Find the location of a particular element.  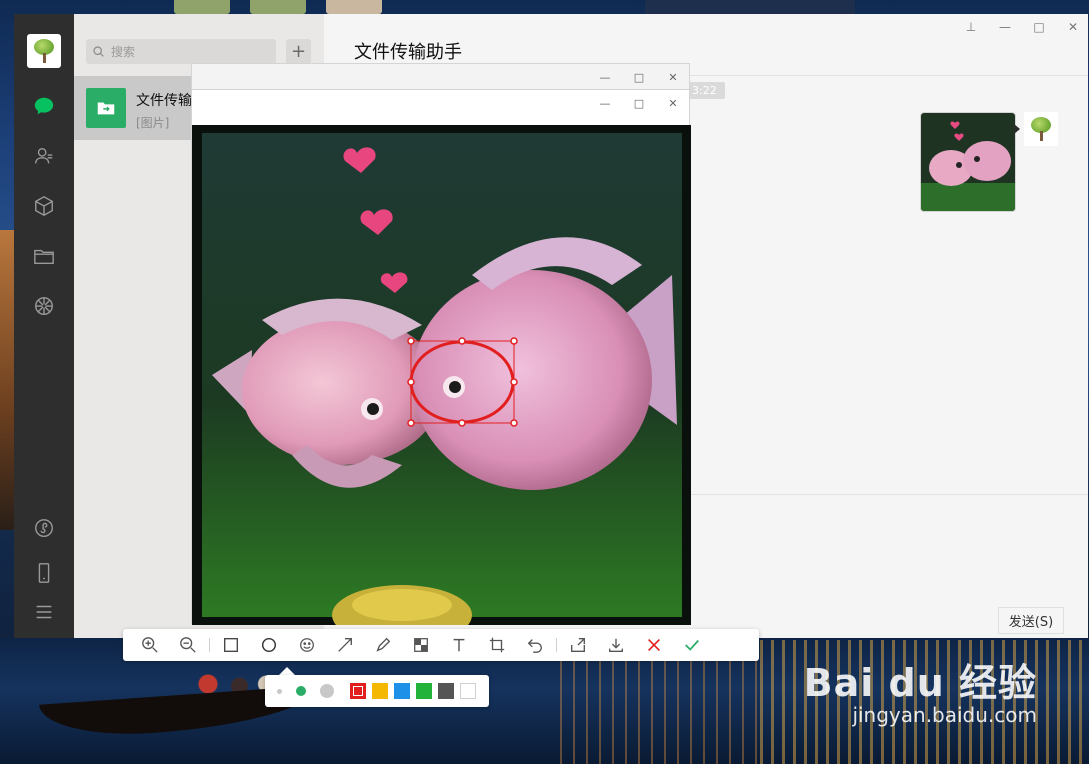

wallpaper-buildings is located at coordinates (7, 380).